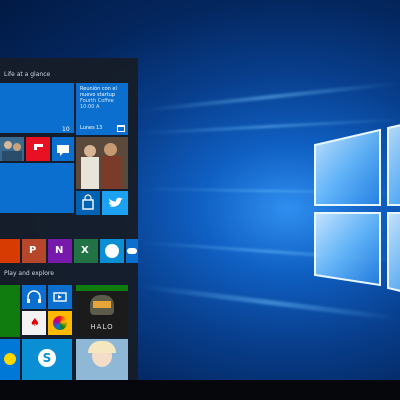 Image resolution: width=400 pixels, height=400 pixels. I want to click on tile-twitter, so click(115, 203).